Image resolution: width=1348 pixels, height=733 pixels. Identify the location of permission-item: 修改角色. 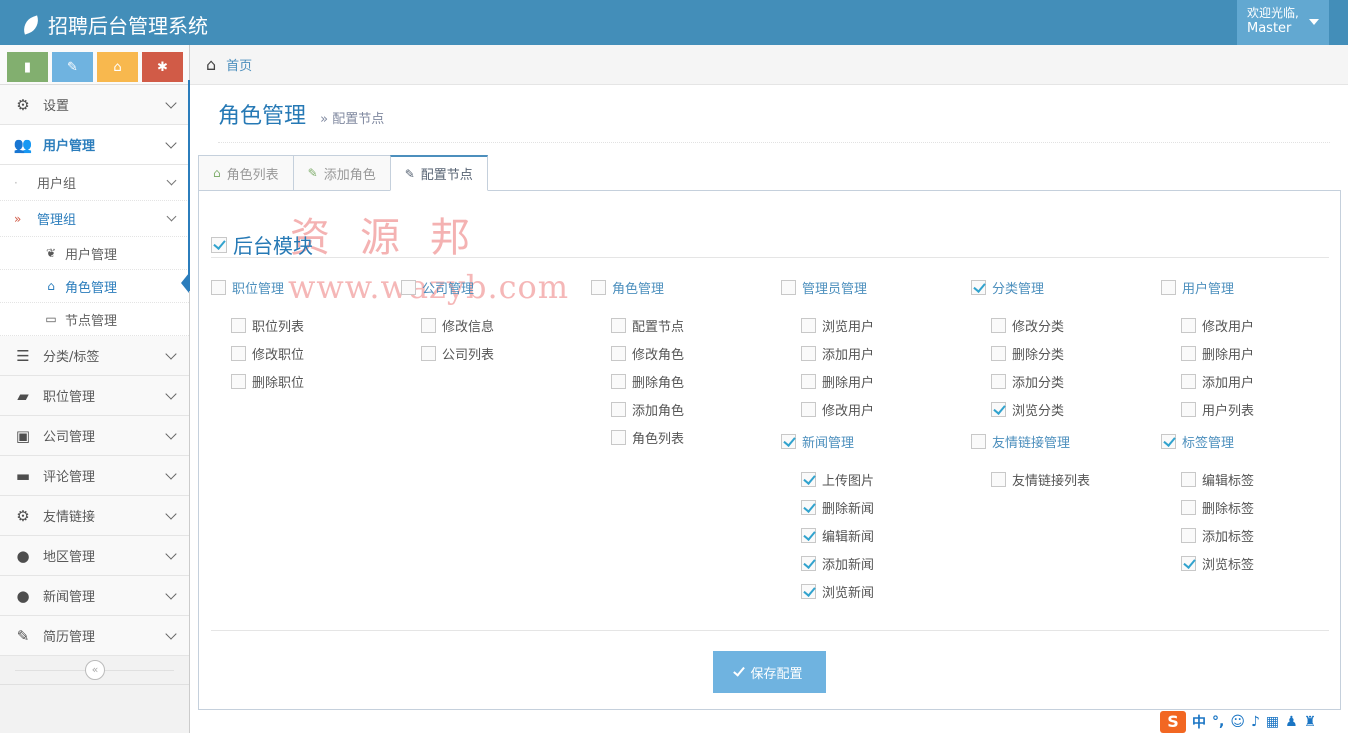
(647, 353).